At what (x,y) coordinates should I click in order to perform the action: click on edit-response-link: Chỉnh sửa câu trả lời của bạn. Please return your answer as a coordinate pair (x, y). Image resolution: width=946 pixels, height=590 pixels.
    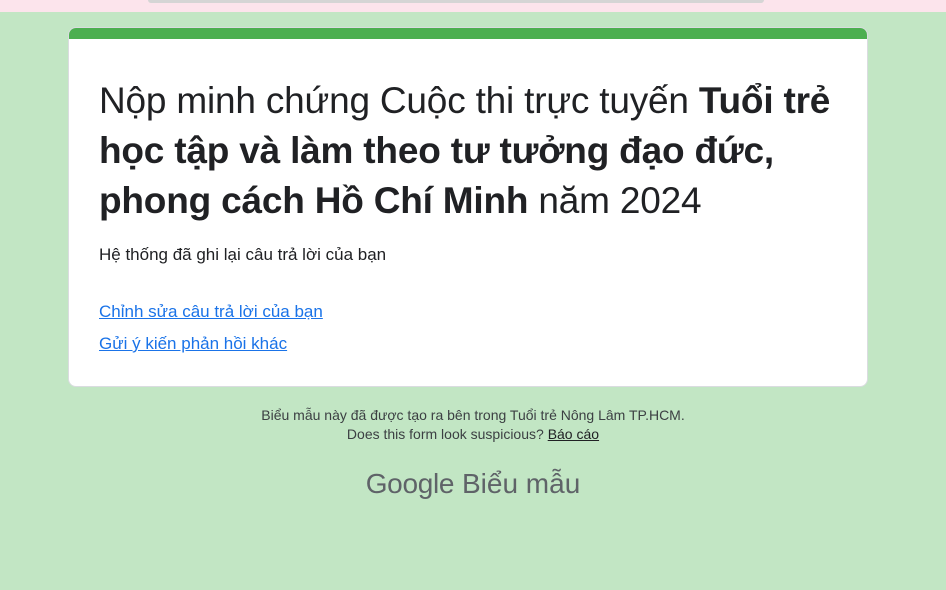
    Looking at the image, I should click on (211, 312).